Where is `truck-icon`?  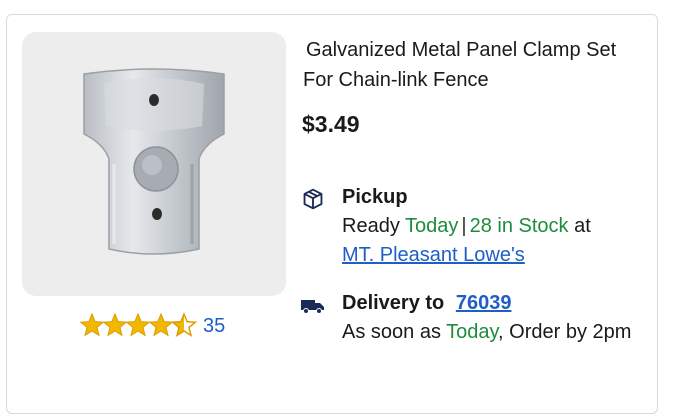 truck-icon is located at coordinates (312, 307).